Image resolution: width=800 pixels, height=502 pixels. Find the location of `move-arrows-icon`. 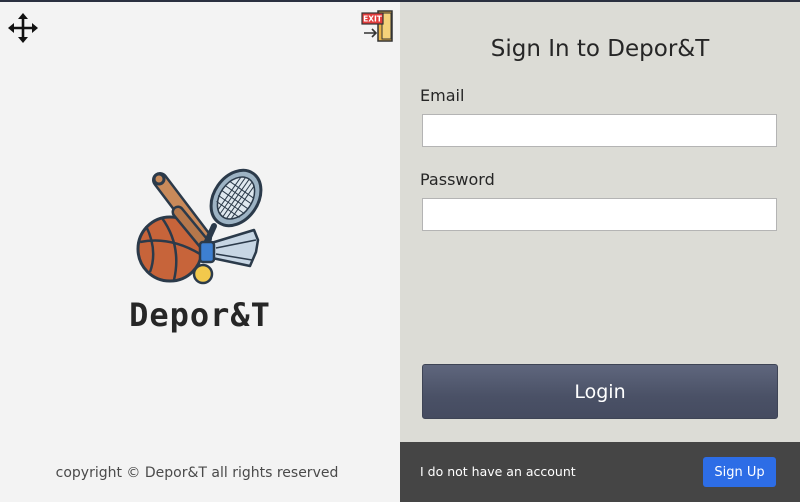

move-arrows-icon is located at coordinates (23, 28).